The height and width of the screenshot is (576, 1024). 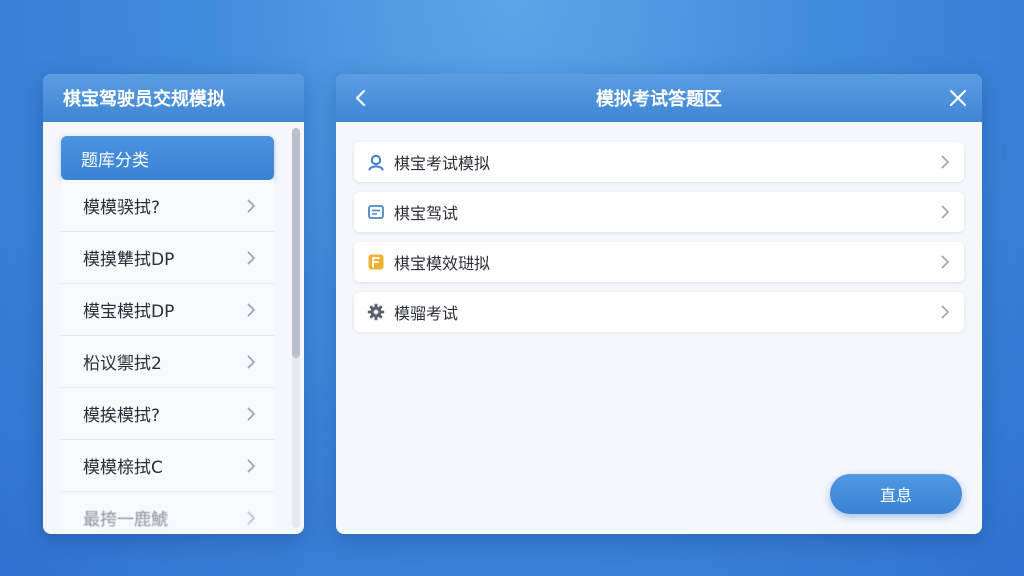 I want to click on user-icon, so click(x=376, y=162).